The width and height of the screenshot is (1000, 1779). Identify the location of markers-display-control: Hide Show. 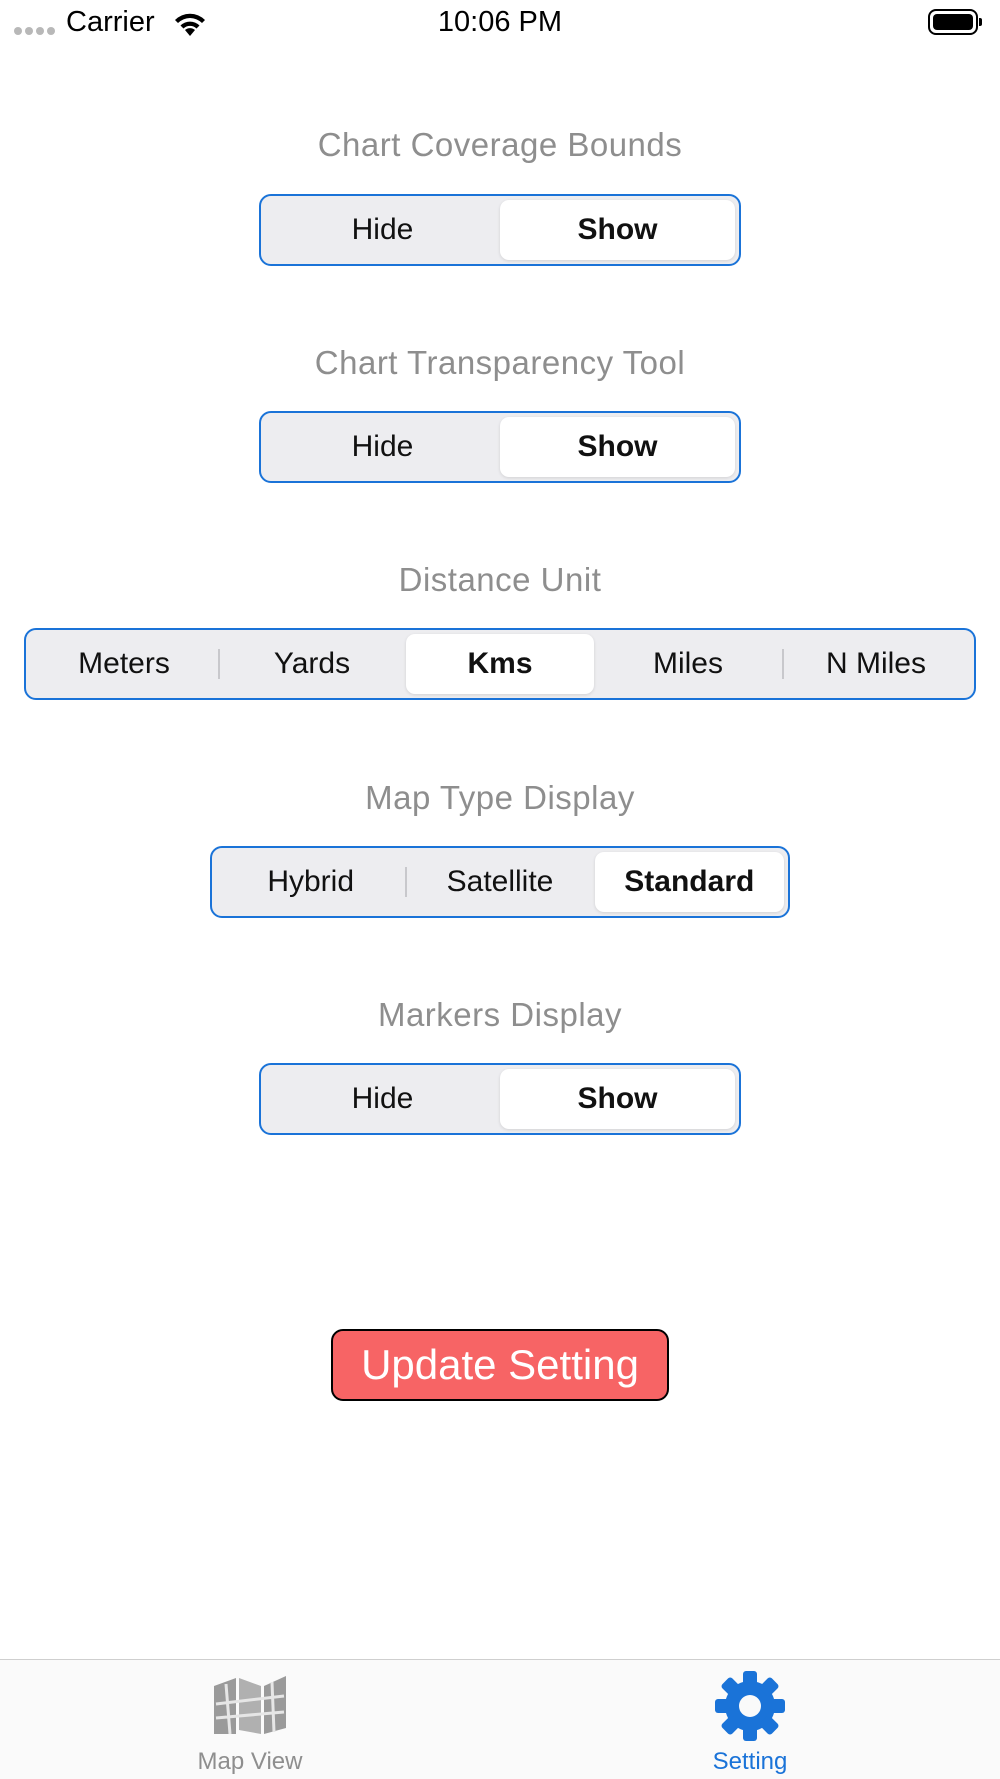
(500, 1099).